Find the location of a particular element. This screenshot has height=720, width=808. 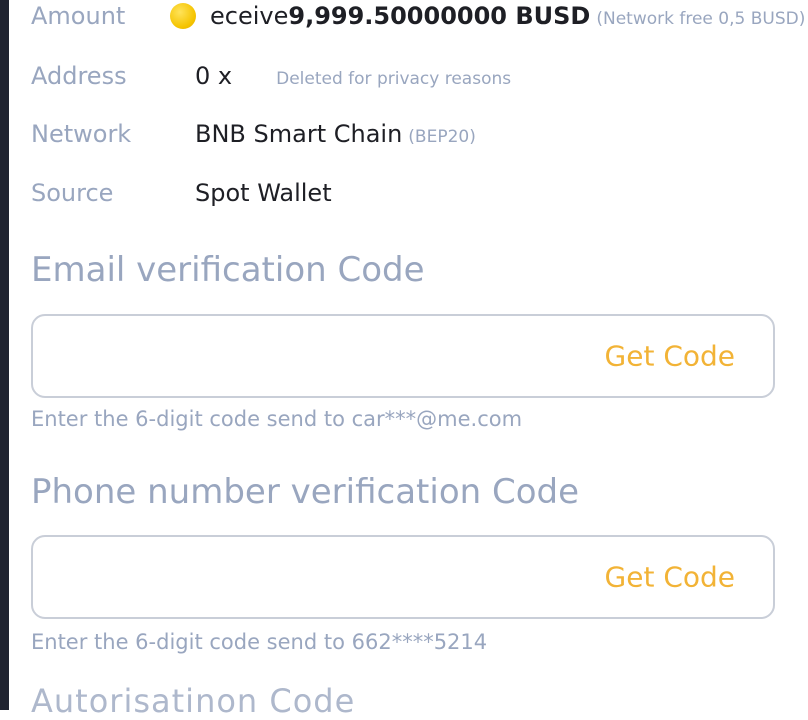

authorisation-code-title: Autorisatinon Code is located at coordinates (193, 701).